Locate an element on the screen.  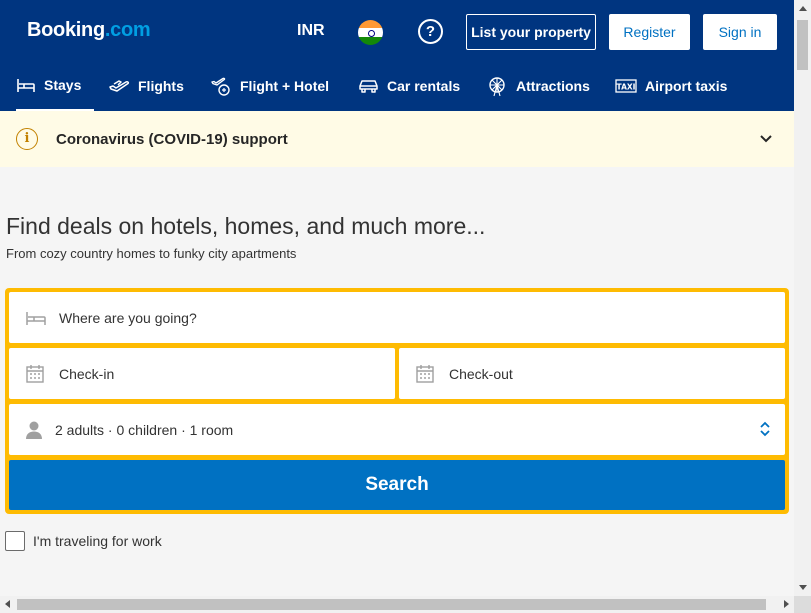
horizontal-scrollbar is located at coordinates (397, 604).